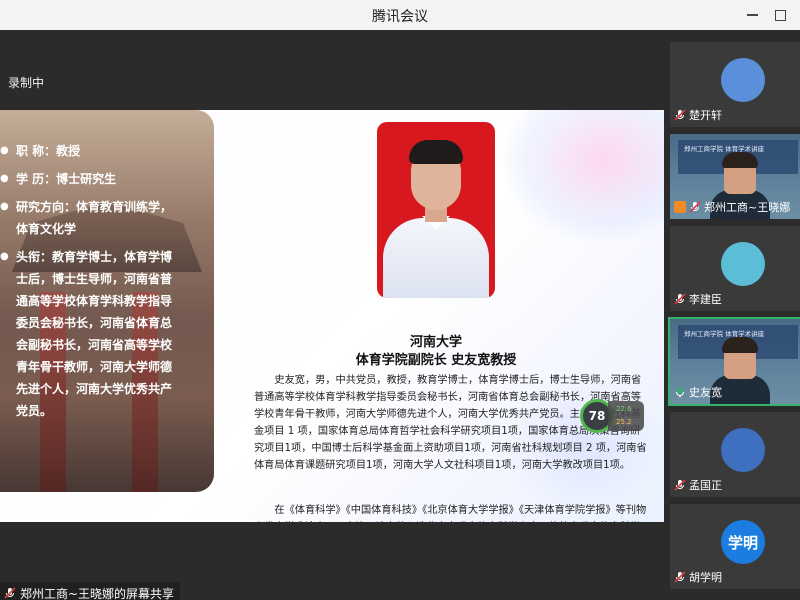 This screenshot has width=800, height=600. Describe the element at coordinates (624, 422) in the screenshot. I see `download-speed: 25.2` at that location.